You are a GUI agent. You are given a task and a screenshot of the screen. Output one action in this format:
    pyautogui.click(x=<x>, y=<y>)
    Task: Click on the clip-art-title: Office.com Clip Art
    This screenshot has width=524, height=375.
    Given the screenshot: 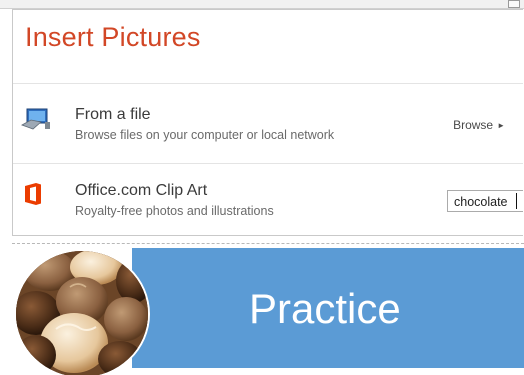 What is the action you would take?
    pyautogui.click(x=141, y=190)
    